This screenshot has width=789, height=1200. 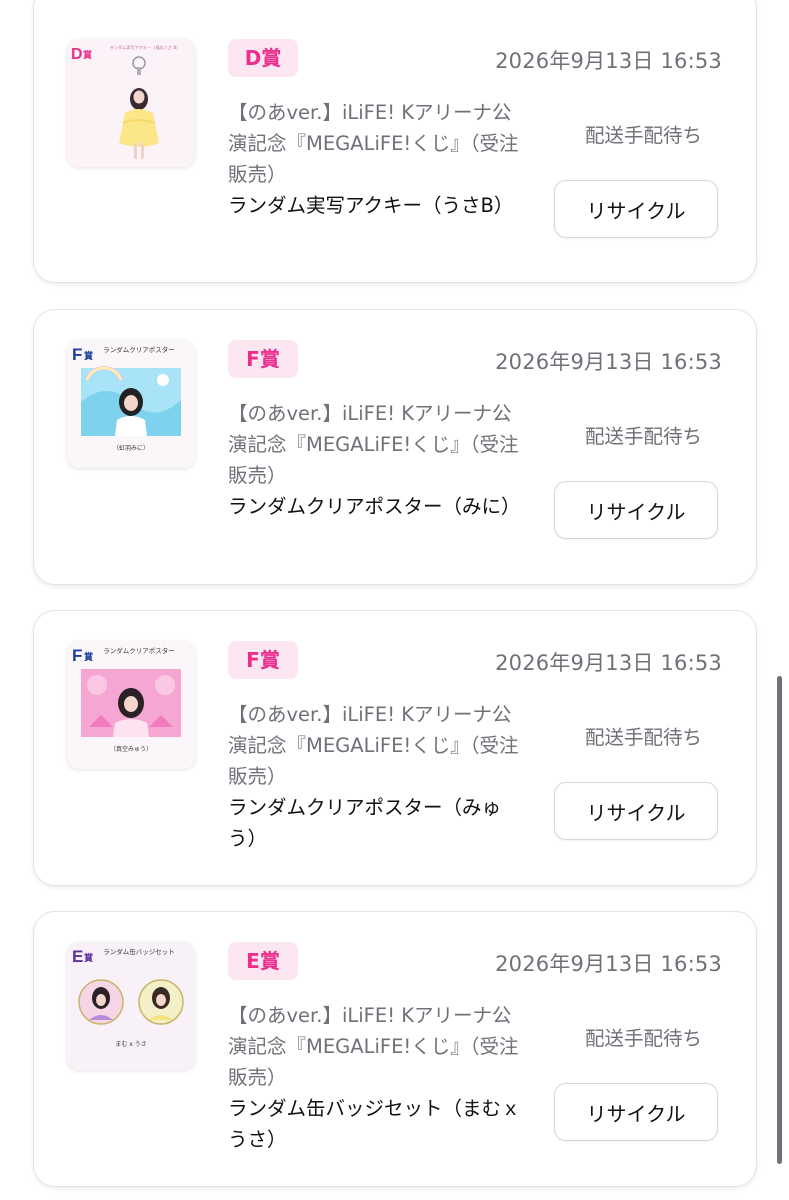 I want to click on thumb-subcaption: （虹羽みに）, so click(x=131, y=448).